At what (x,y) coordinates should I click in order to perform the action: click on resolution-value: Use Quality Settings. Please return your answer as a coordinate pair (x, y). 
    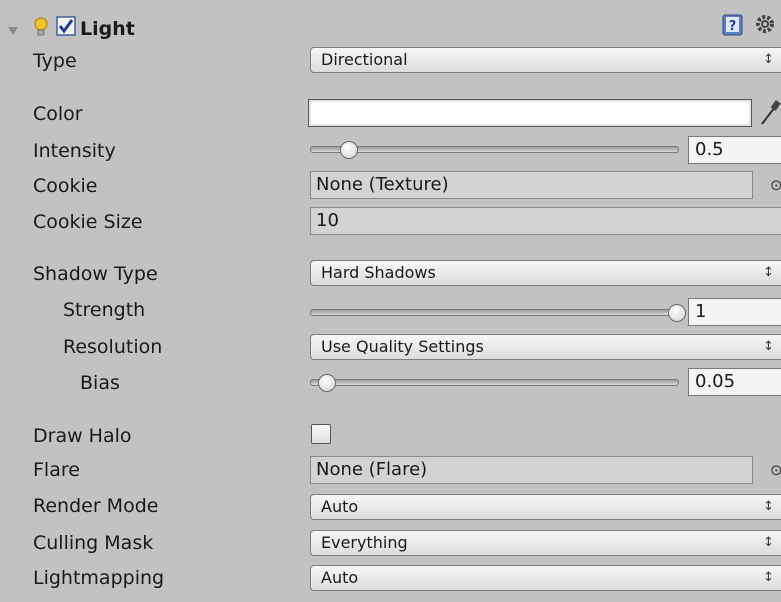
    Looking at the image, I should click on (402, 346).